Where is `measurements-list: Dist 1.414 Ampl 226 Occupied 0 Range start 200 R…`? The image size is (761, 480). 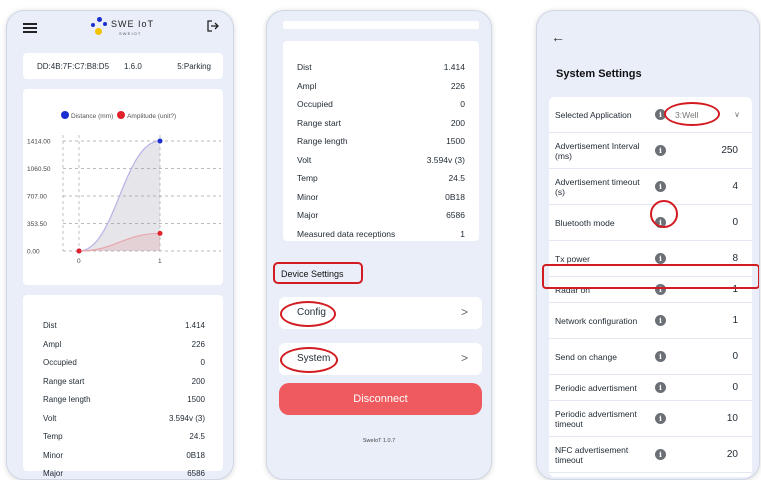
measurements-list: Dist 1.414 Ampl 226 Occupied 0 Range start 200 R… is located at coordinates (123, 386).